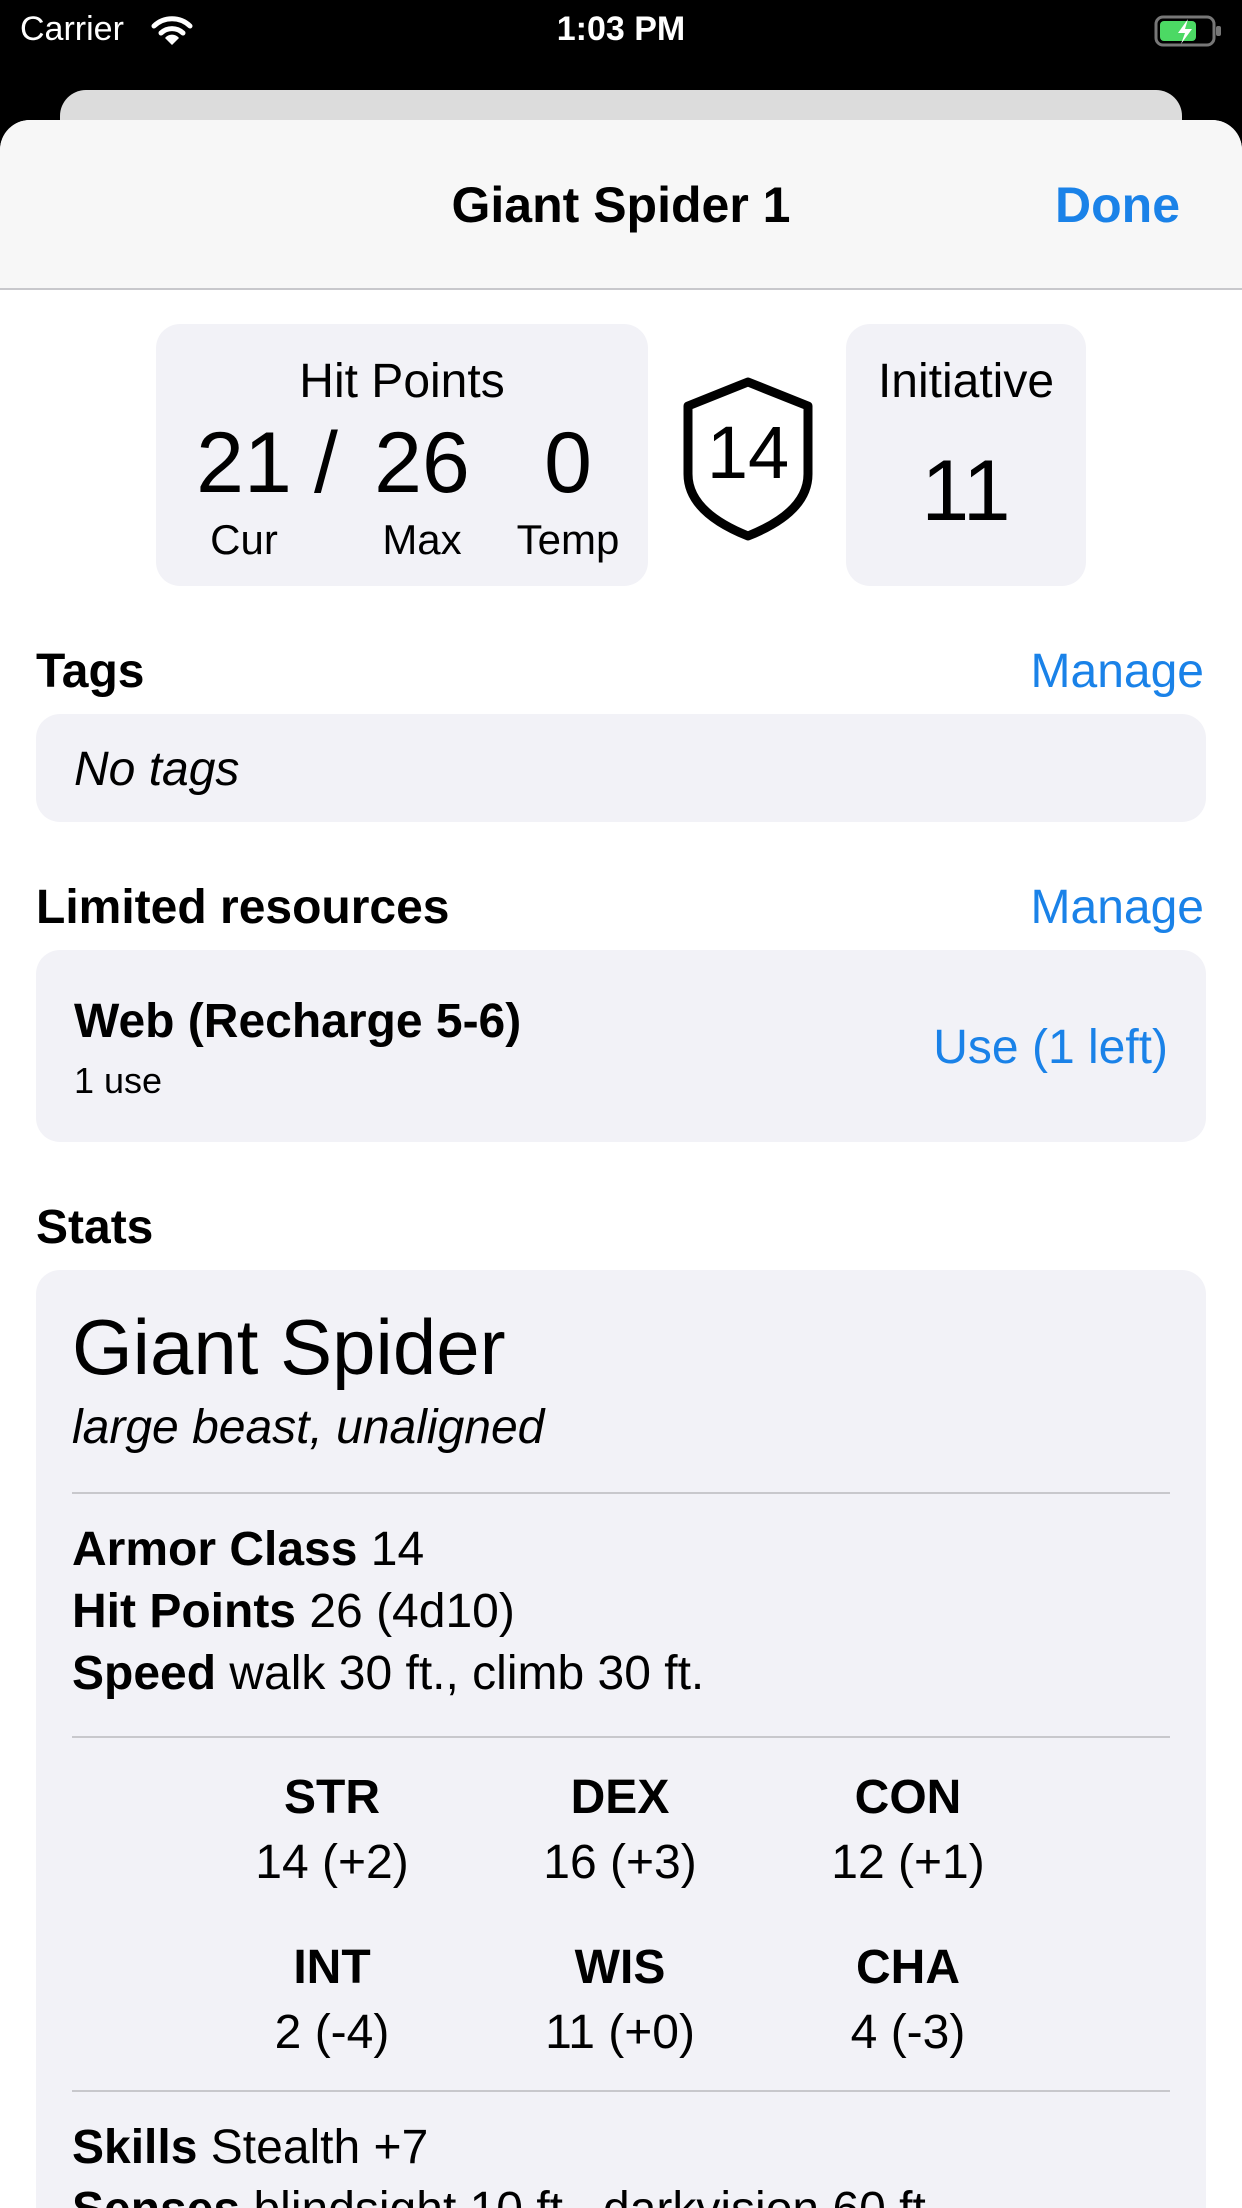  What do you see at coordinates (620, 2032) in the screenshot?
I see `ability-score: 11 (+0)` at bounding box center [620, 2032].